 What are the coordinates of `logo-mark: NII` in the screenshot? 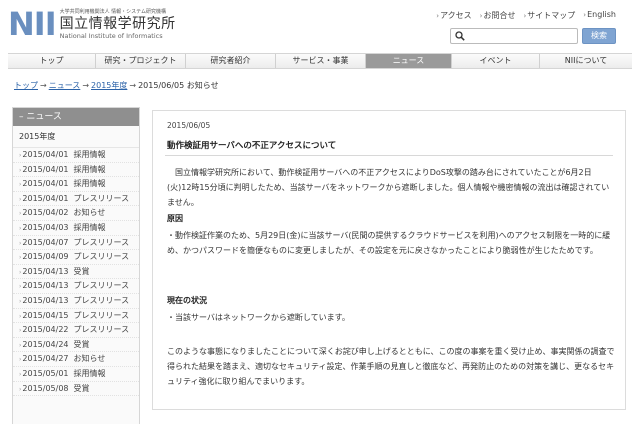 It's located at (32, 24).